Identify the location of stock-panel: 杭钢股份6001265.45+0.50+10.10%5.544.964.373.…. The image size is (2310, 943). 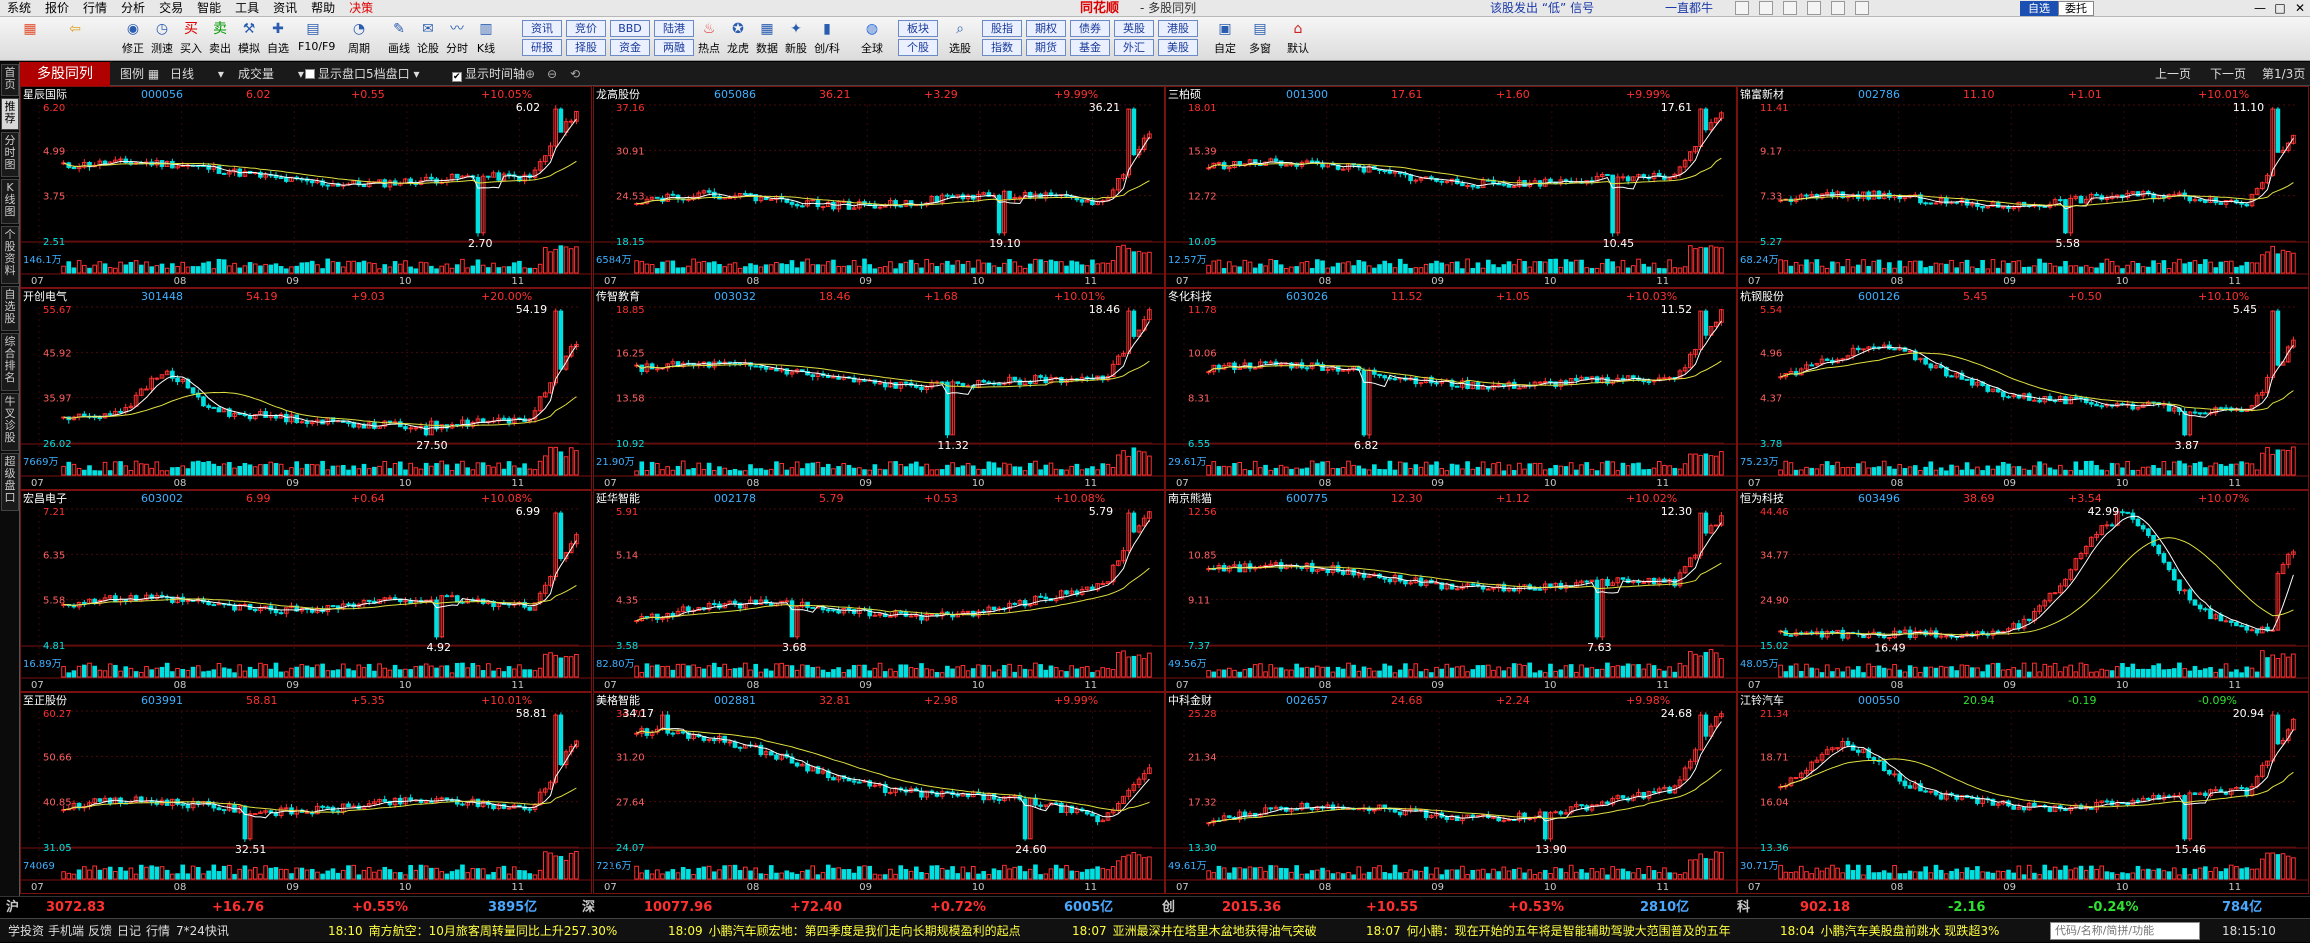
(2023, 389).